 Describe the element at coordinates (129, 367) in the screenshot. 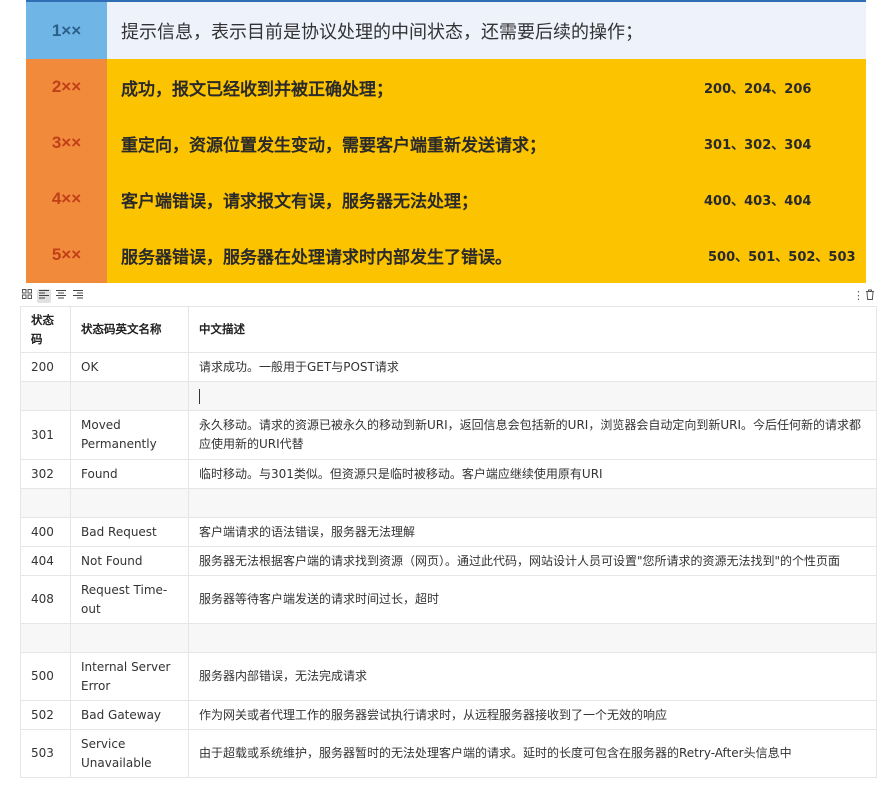

I see `cell-name: OK` at that location.